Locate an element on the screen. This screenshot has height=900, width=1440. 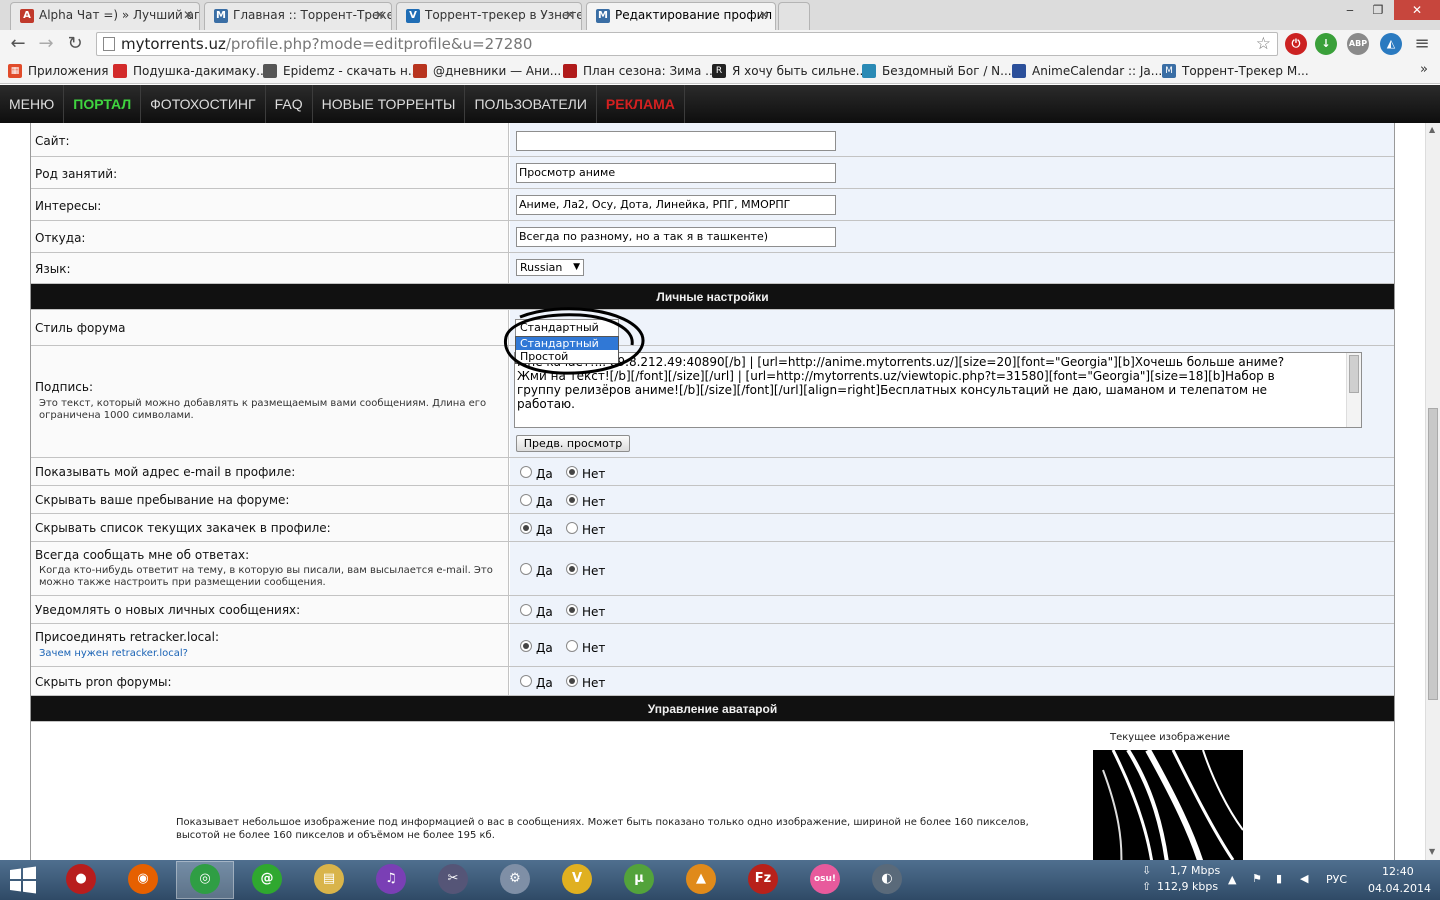
minimize-icon: ‒ is located at coordinates (1350, 10).